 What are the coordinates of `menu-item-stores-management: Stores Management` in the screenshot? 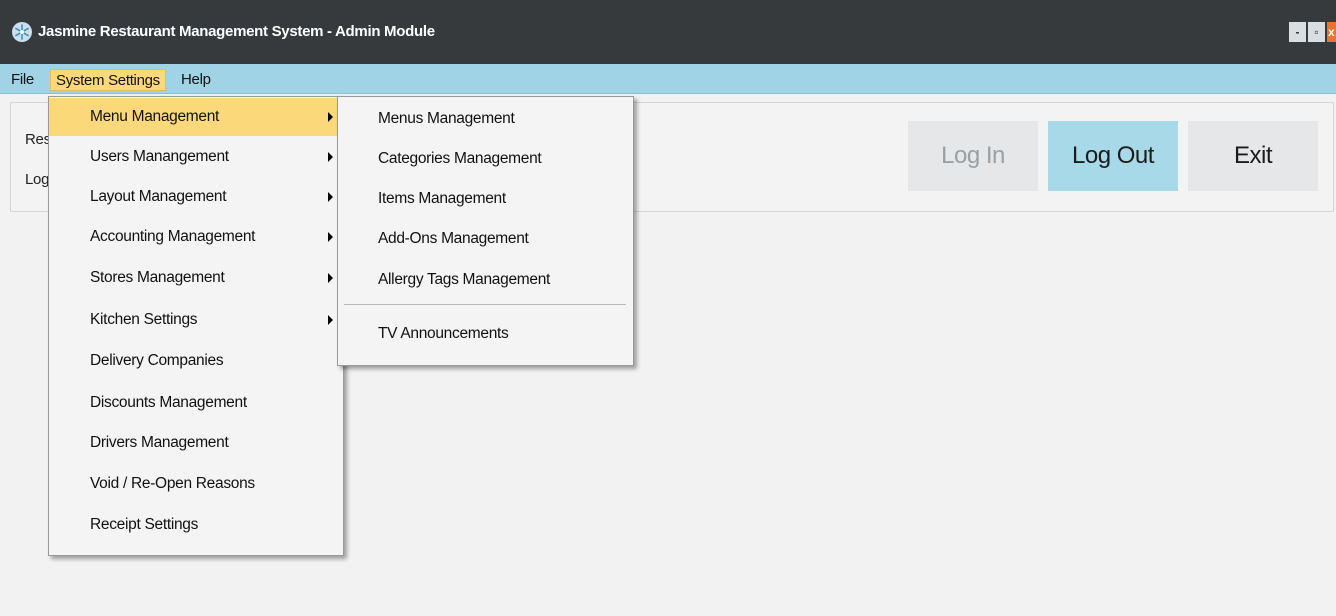 It's located at (196, 278).